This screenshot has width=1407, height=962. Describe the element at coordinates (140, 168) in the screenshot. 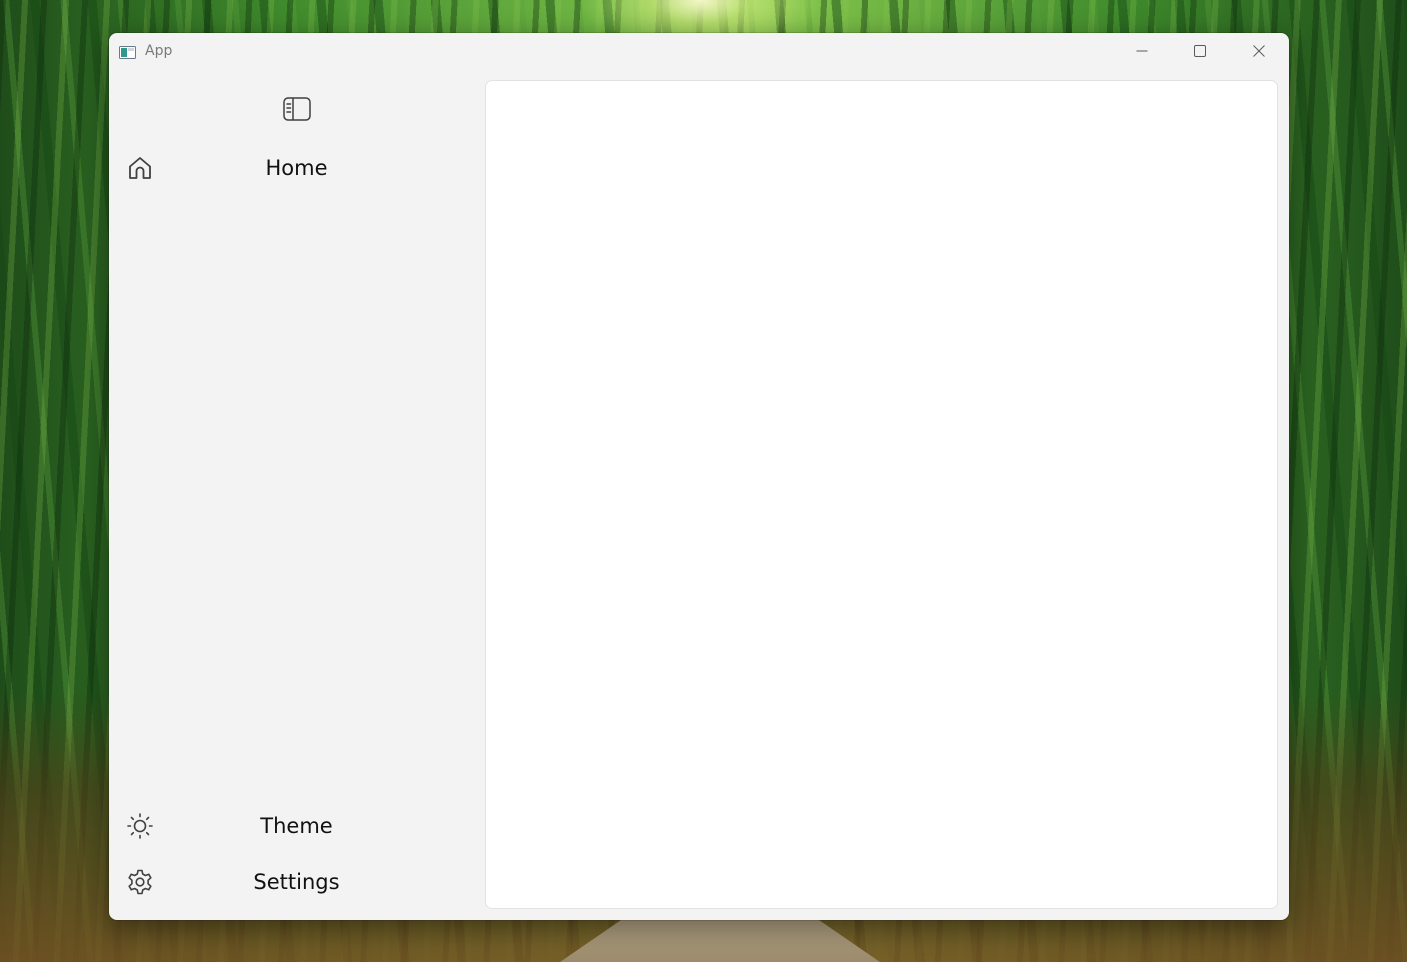

I see `home-icon` at that location.